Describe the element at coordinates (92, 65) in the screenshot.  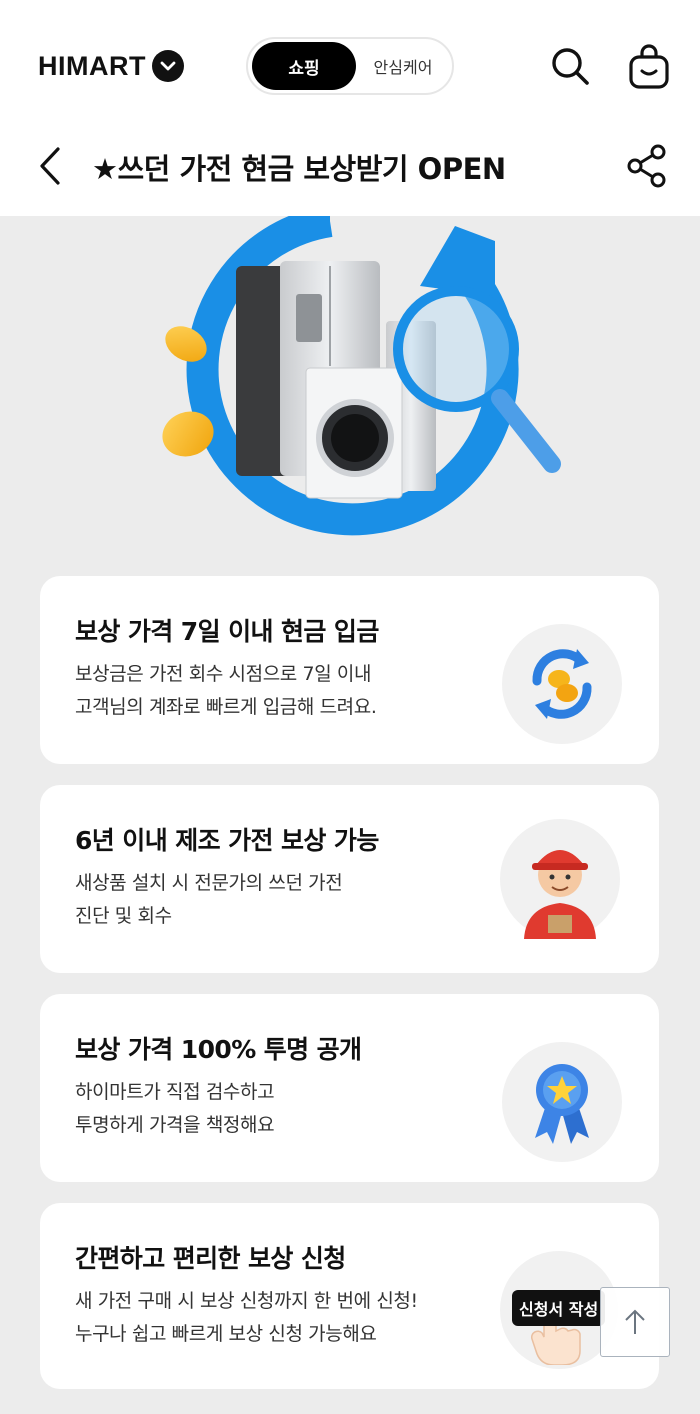
I see `logo-text: HIMART` at that location.